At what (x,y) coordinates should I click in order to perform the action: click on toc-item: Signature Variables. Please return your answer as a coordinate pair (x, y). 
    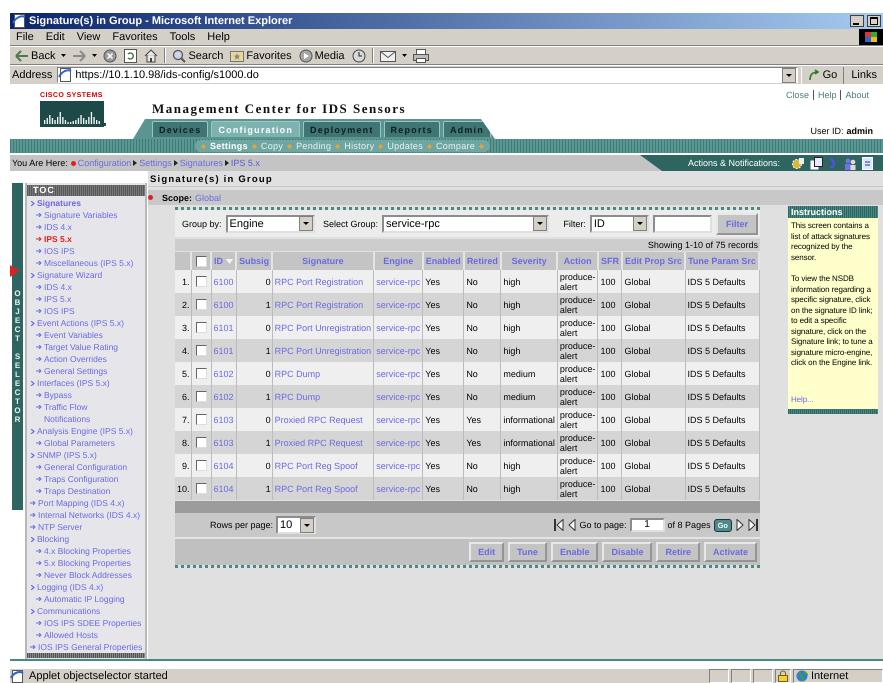
    Looking at the image, I should click on (86, 215).